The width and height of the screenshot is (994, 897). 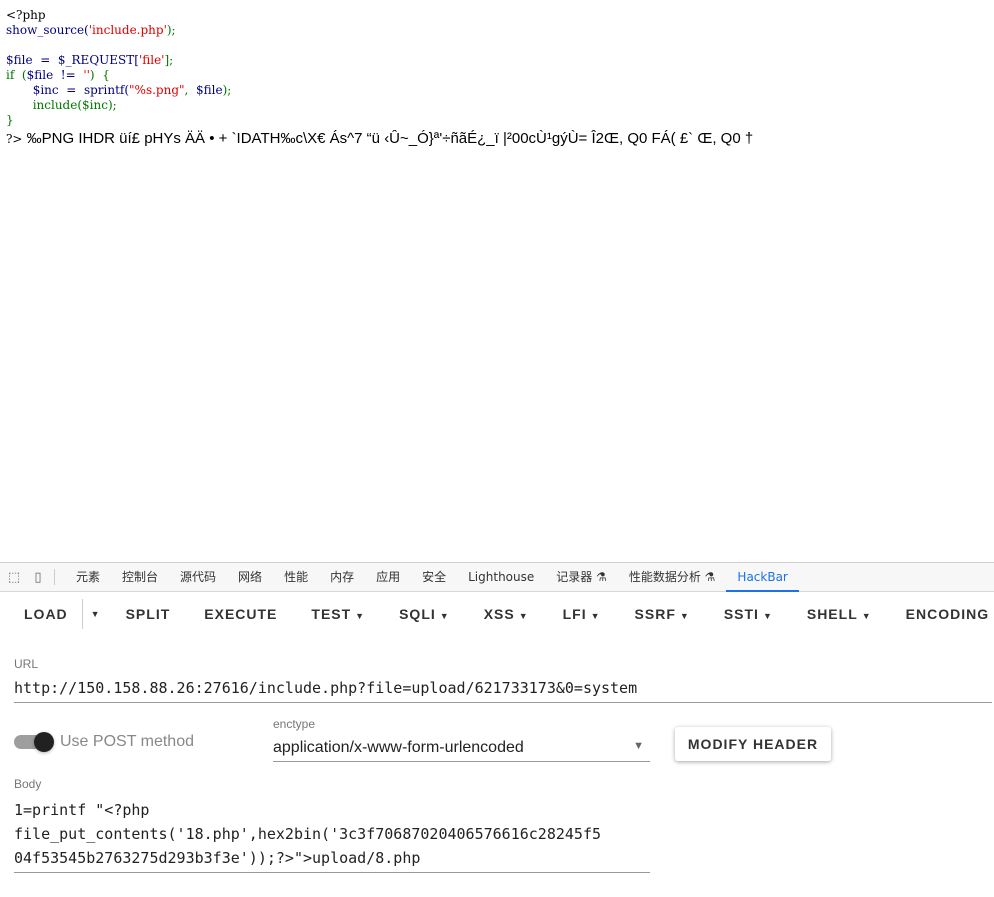 I want to click on tab-application: 应用, so click(x=388, y=577).